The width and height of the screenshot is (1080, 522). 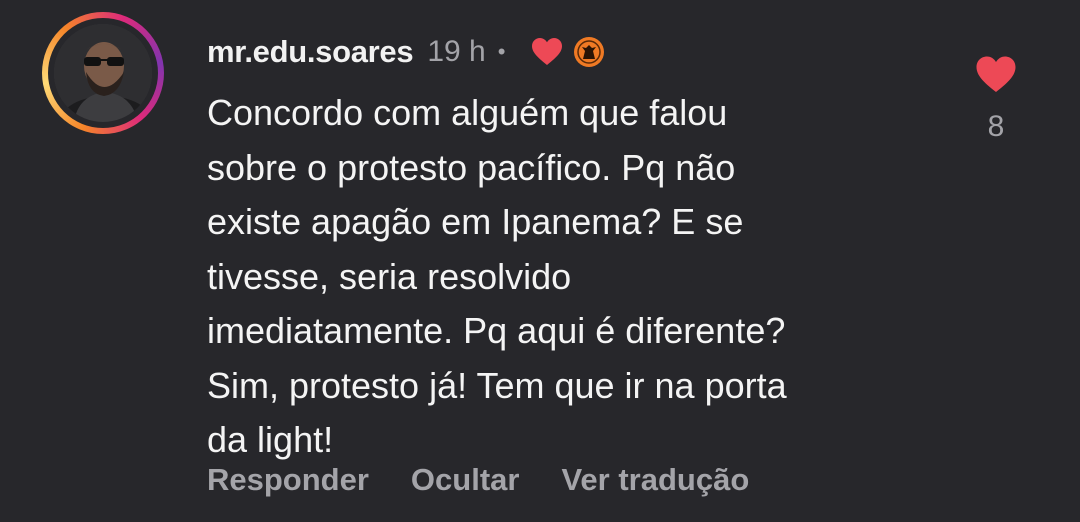 What do you see at coordinates (547, 52) in the screenshot?
I see `creator-liked-heart-icon` at bounding box center [547, 52].